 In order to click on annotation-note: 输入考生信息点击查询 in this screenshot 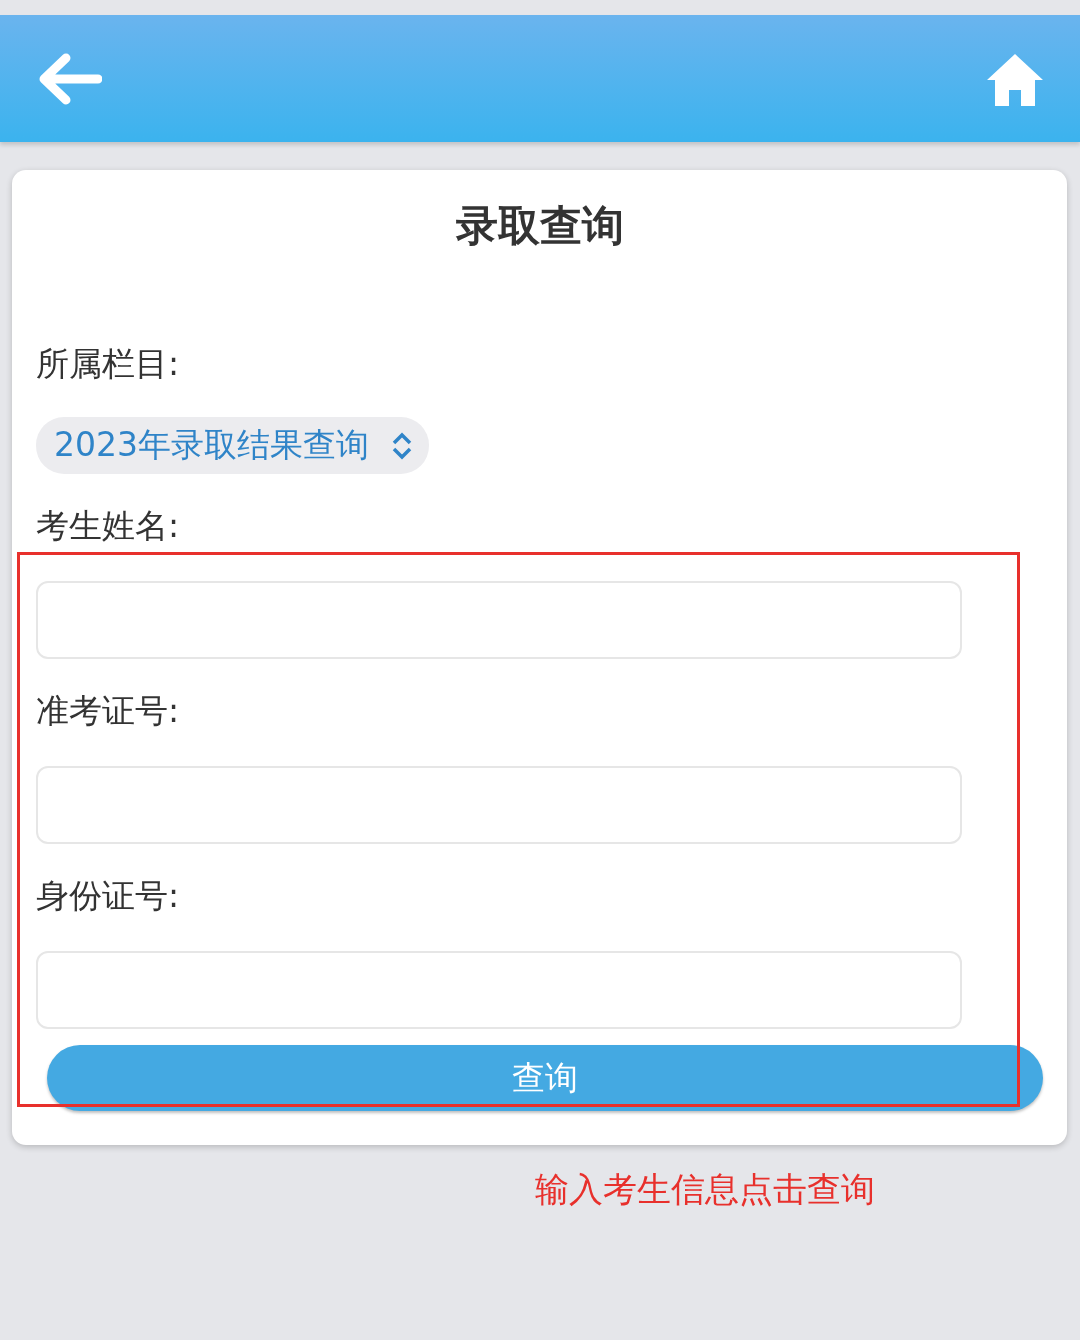, I will do `click(705, 1189)`.